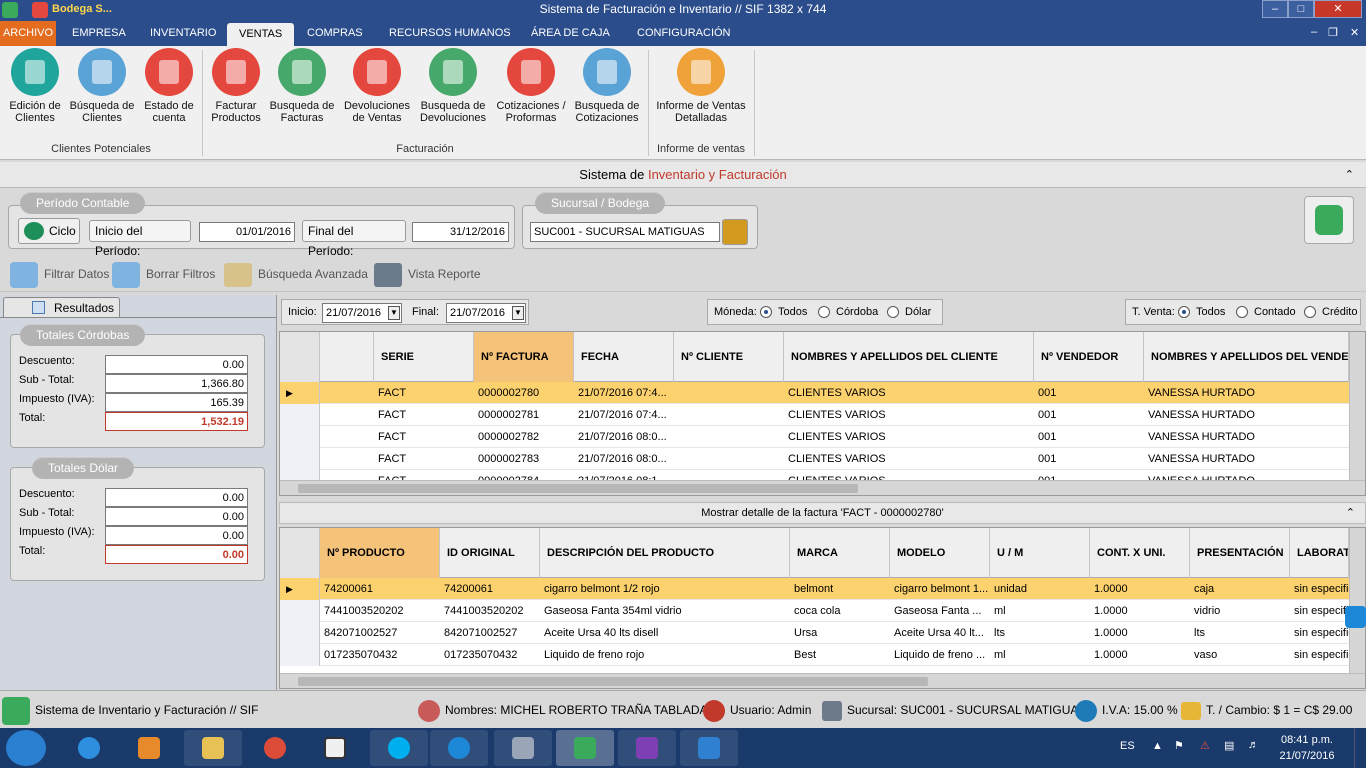 This screenshot has width=1366, height=768. I want to click on ciclo-button: Ciclo, so click(49, 231).